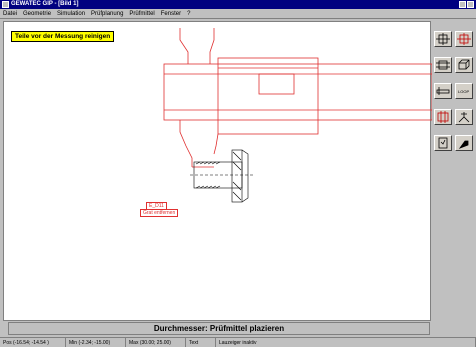  I want to click on svg-text: LOOP, so click(463, 91).